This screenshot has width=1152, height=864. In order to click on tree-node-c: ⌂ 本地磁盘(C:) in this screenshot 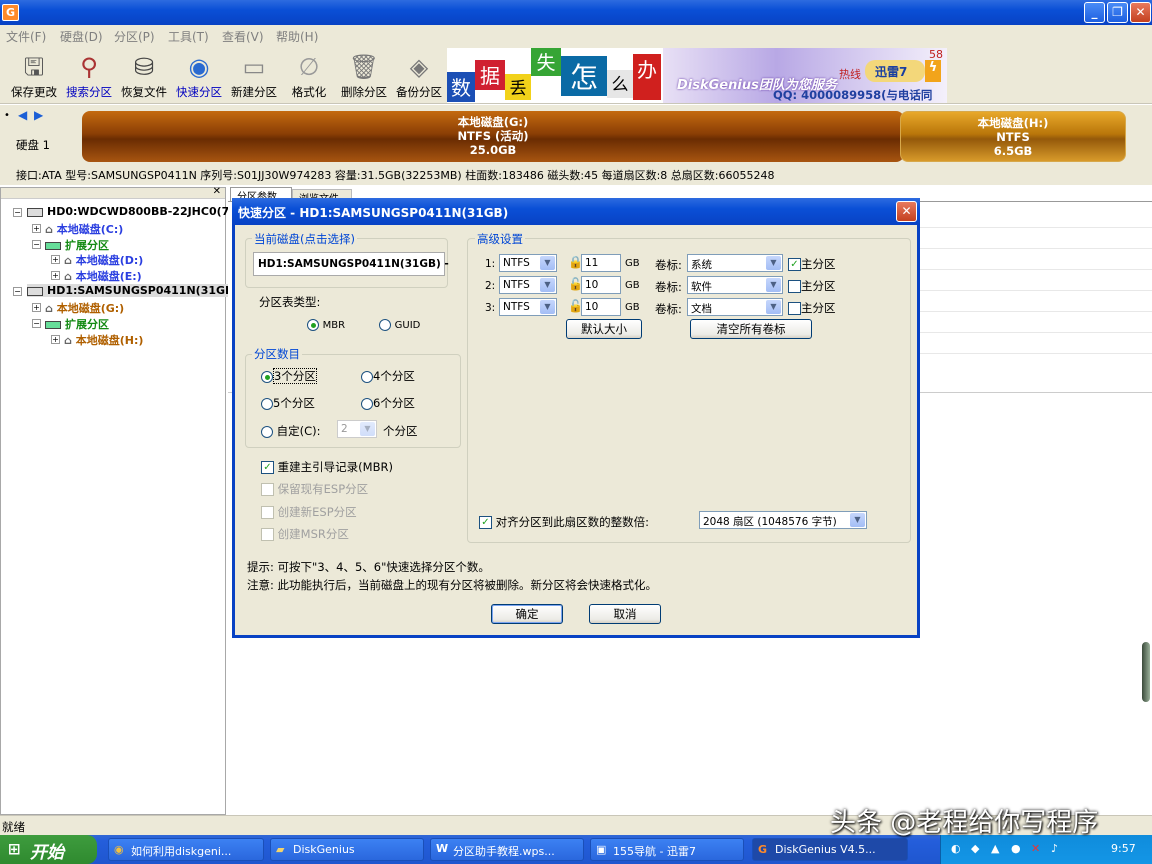, I will do `click(84, 229)`.